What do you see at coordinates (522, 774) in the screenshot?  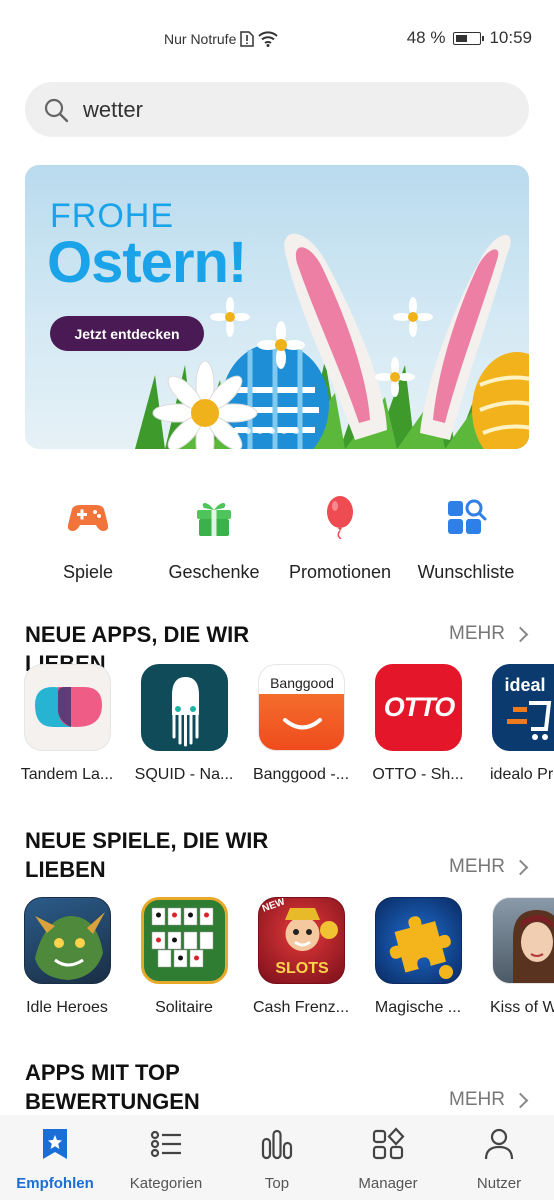 I see `app-name: idealo Pr` at bounding box center [522, 774].